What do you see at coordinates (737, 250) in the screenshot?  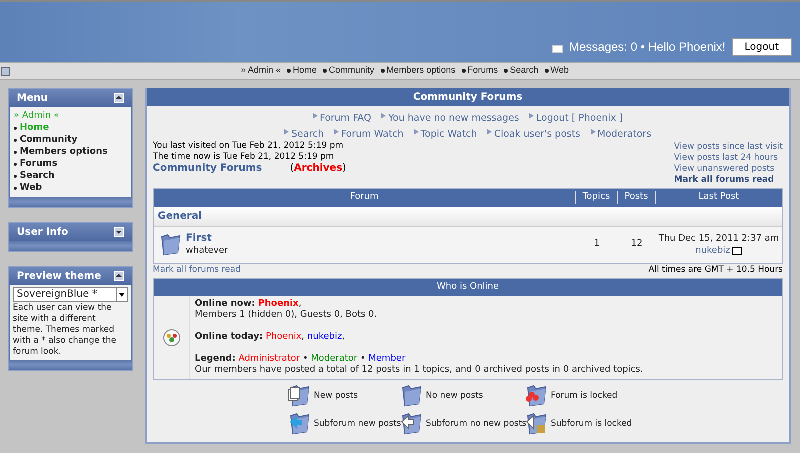 I see `goto-post-icon` at bounding box center [737, 250].